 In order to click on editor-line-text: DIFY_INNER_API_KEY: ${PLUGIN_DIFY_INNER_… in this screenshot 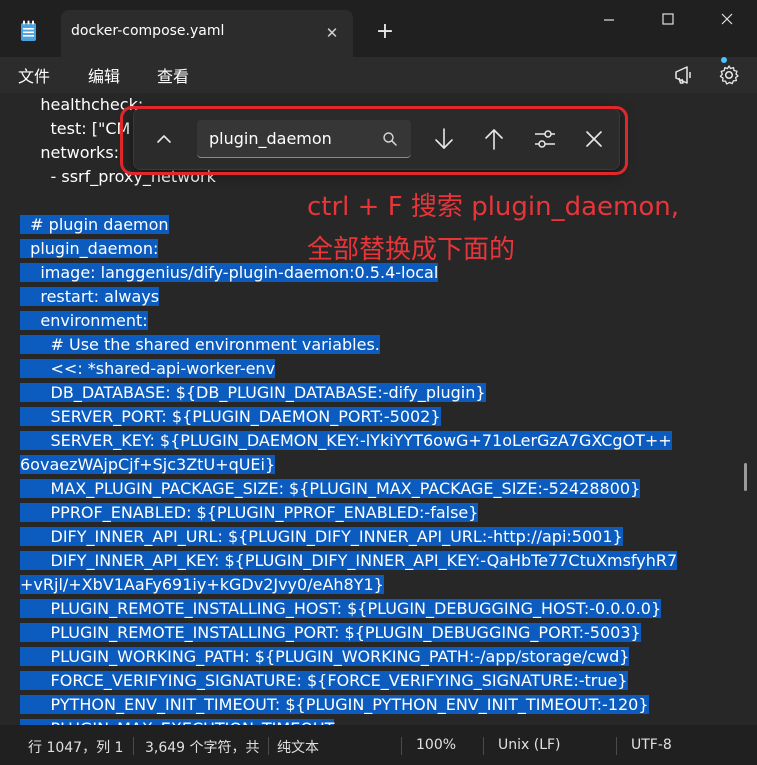, I will do `click(349, 560)`.